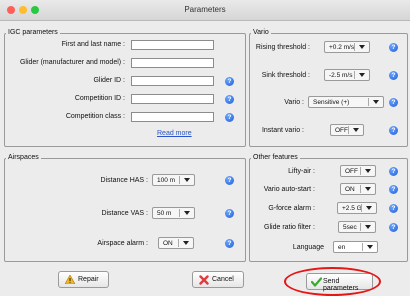 Image resolution: width=410 pixels, height=296 pixels. Describe the element at coordinates (393, 208) in the screenshot. I see `gforce-alarm-help-icon: ?` at that location.